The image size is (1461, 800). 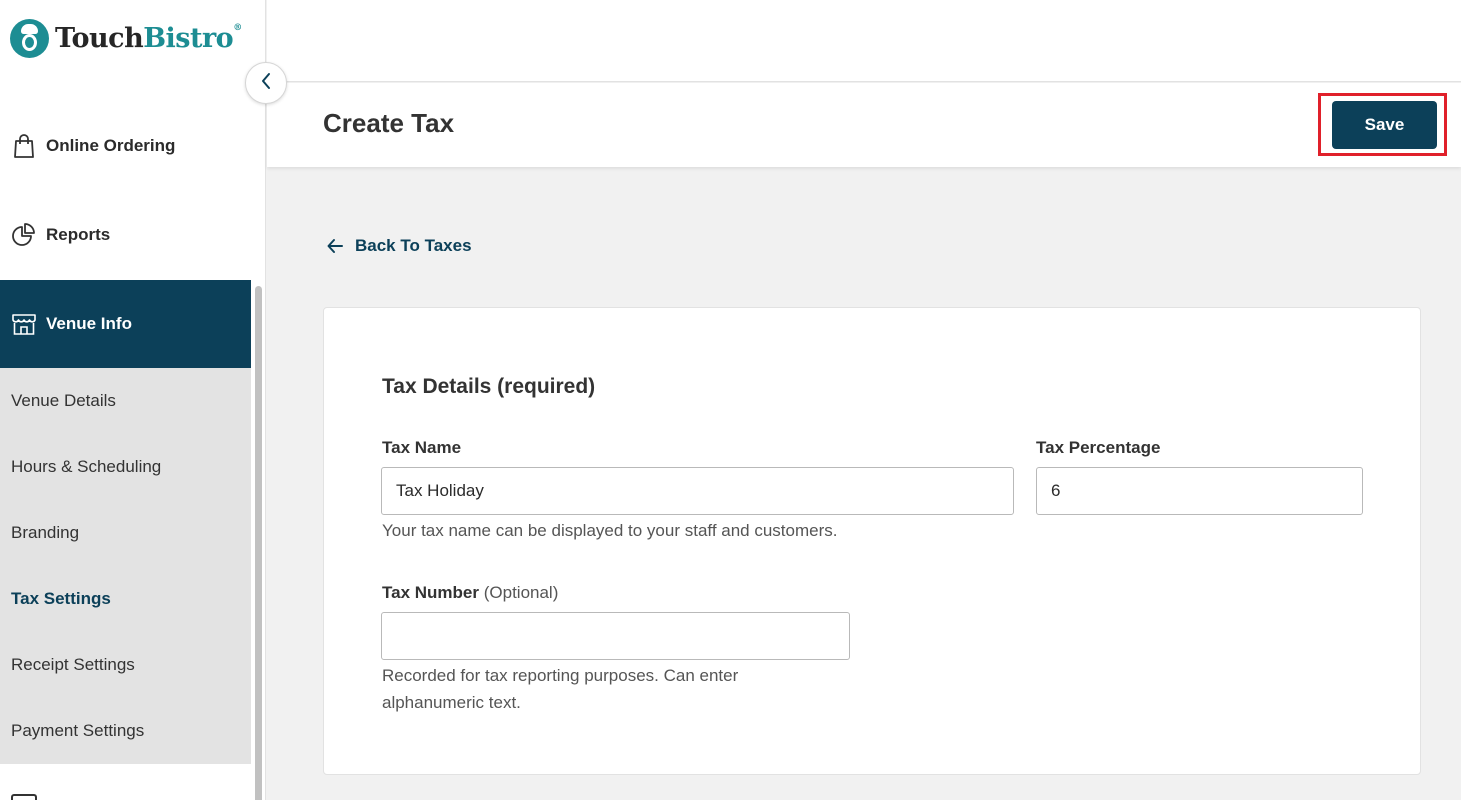 I want to click on chevron-left-icon, so click(x=266, y=83).